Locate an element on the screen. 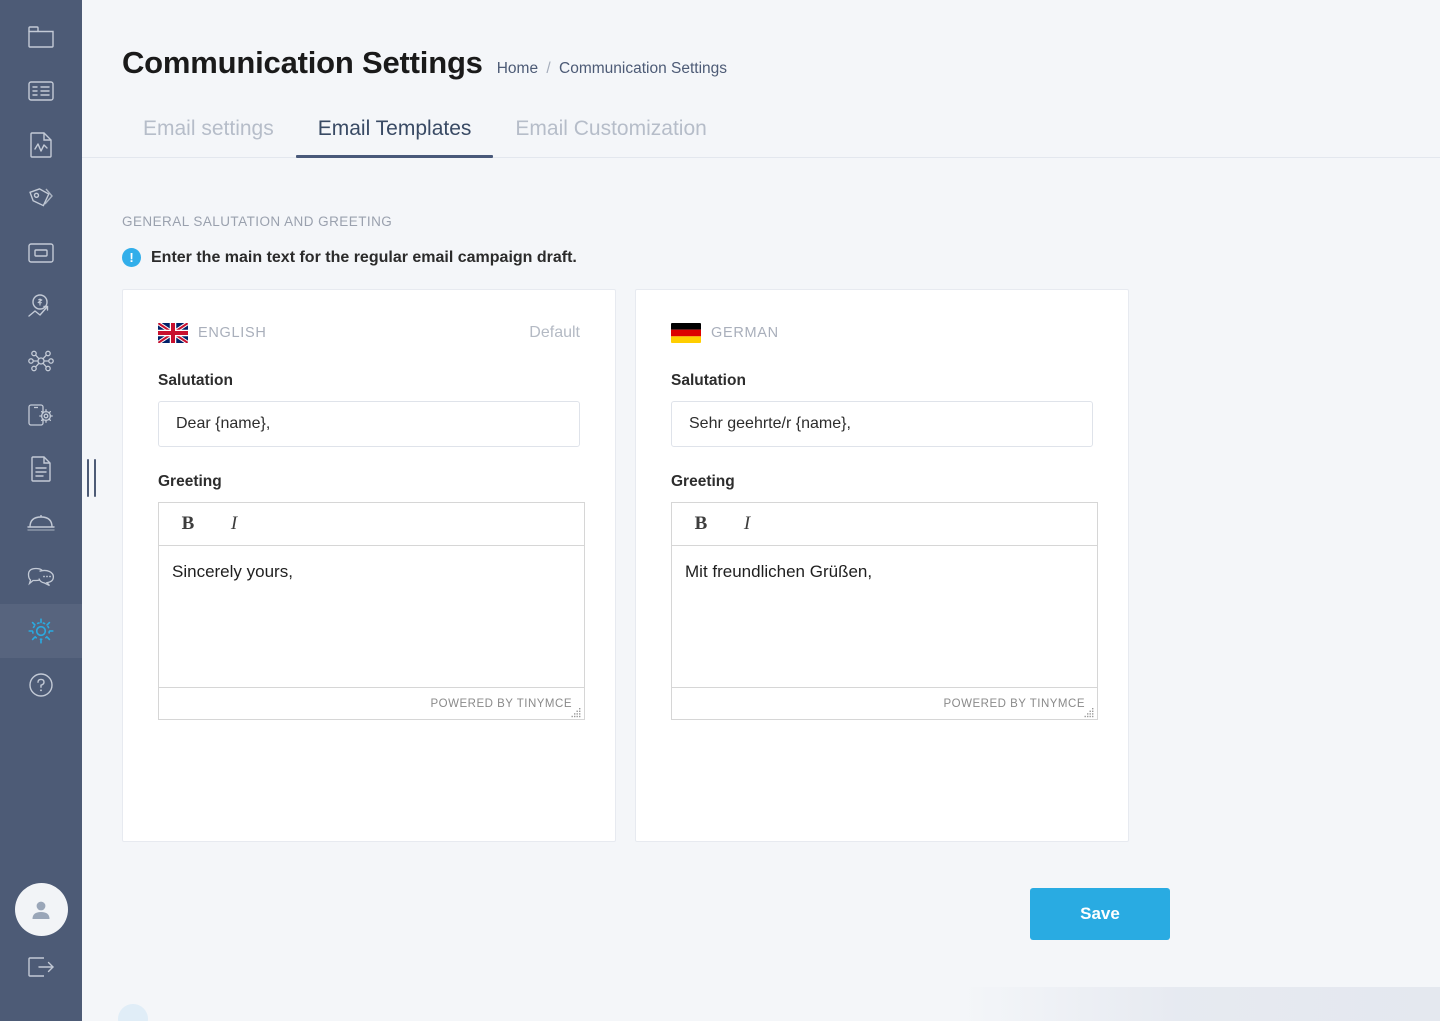  greeting-text-german: Mit freundlichen Grüßen, is located at coordinates (884, 616).